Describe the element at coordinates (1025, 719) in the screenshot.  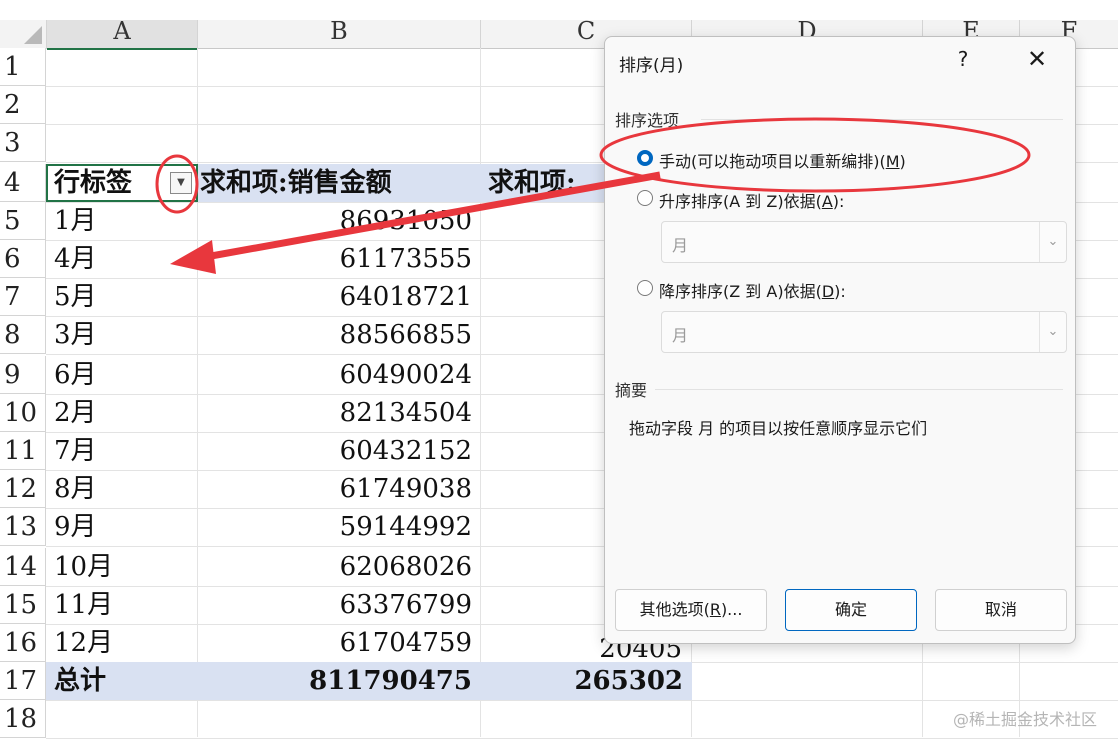
I see `watermark-text: @稀土掘金技术社区` at that location.